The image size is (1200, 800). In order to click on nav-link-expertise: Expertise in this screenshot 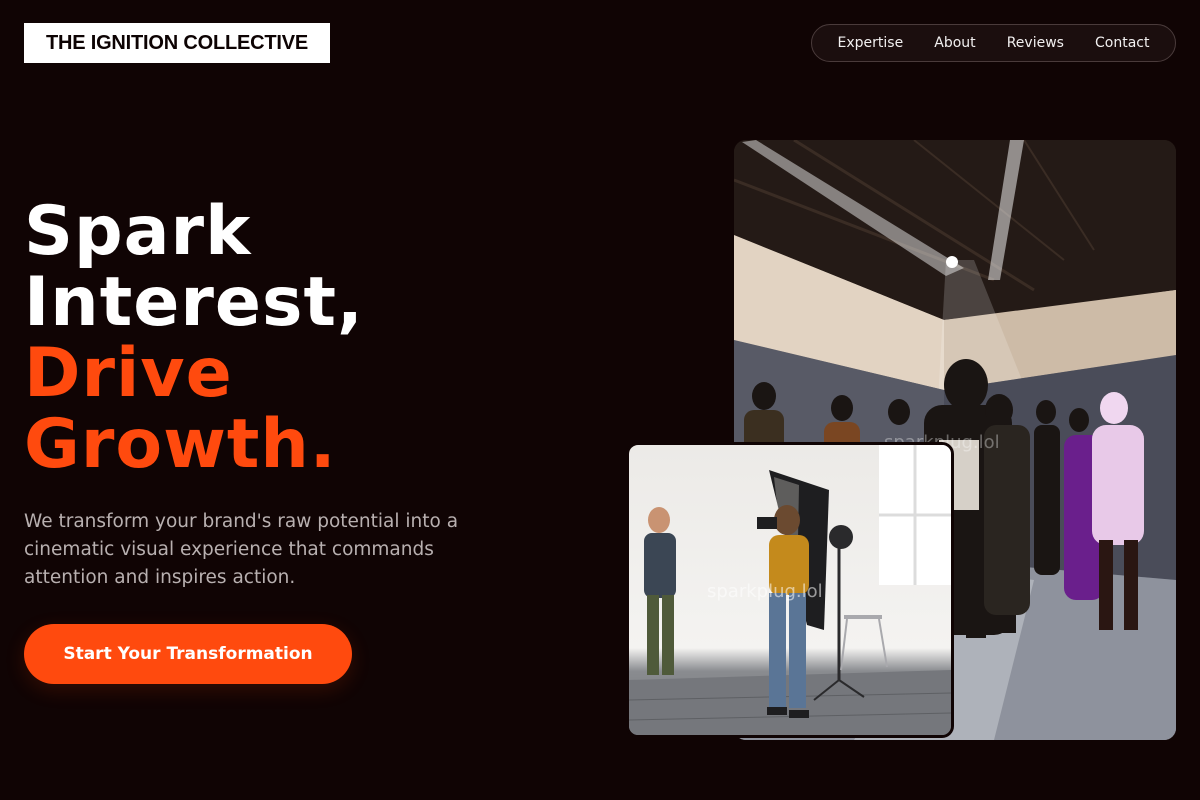, I will do `click(871, 43)`.